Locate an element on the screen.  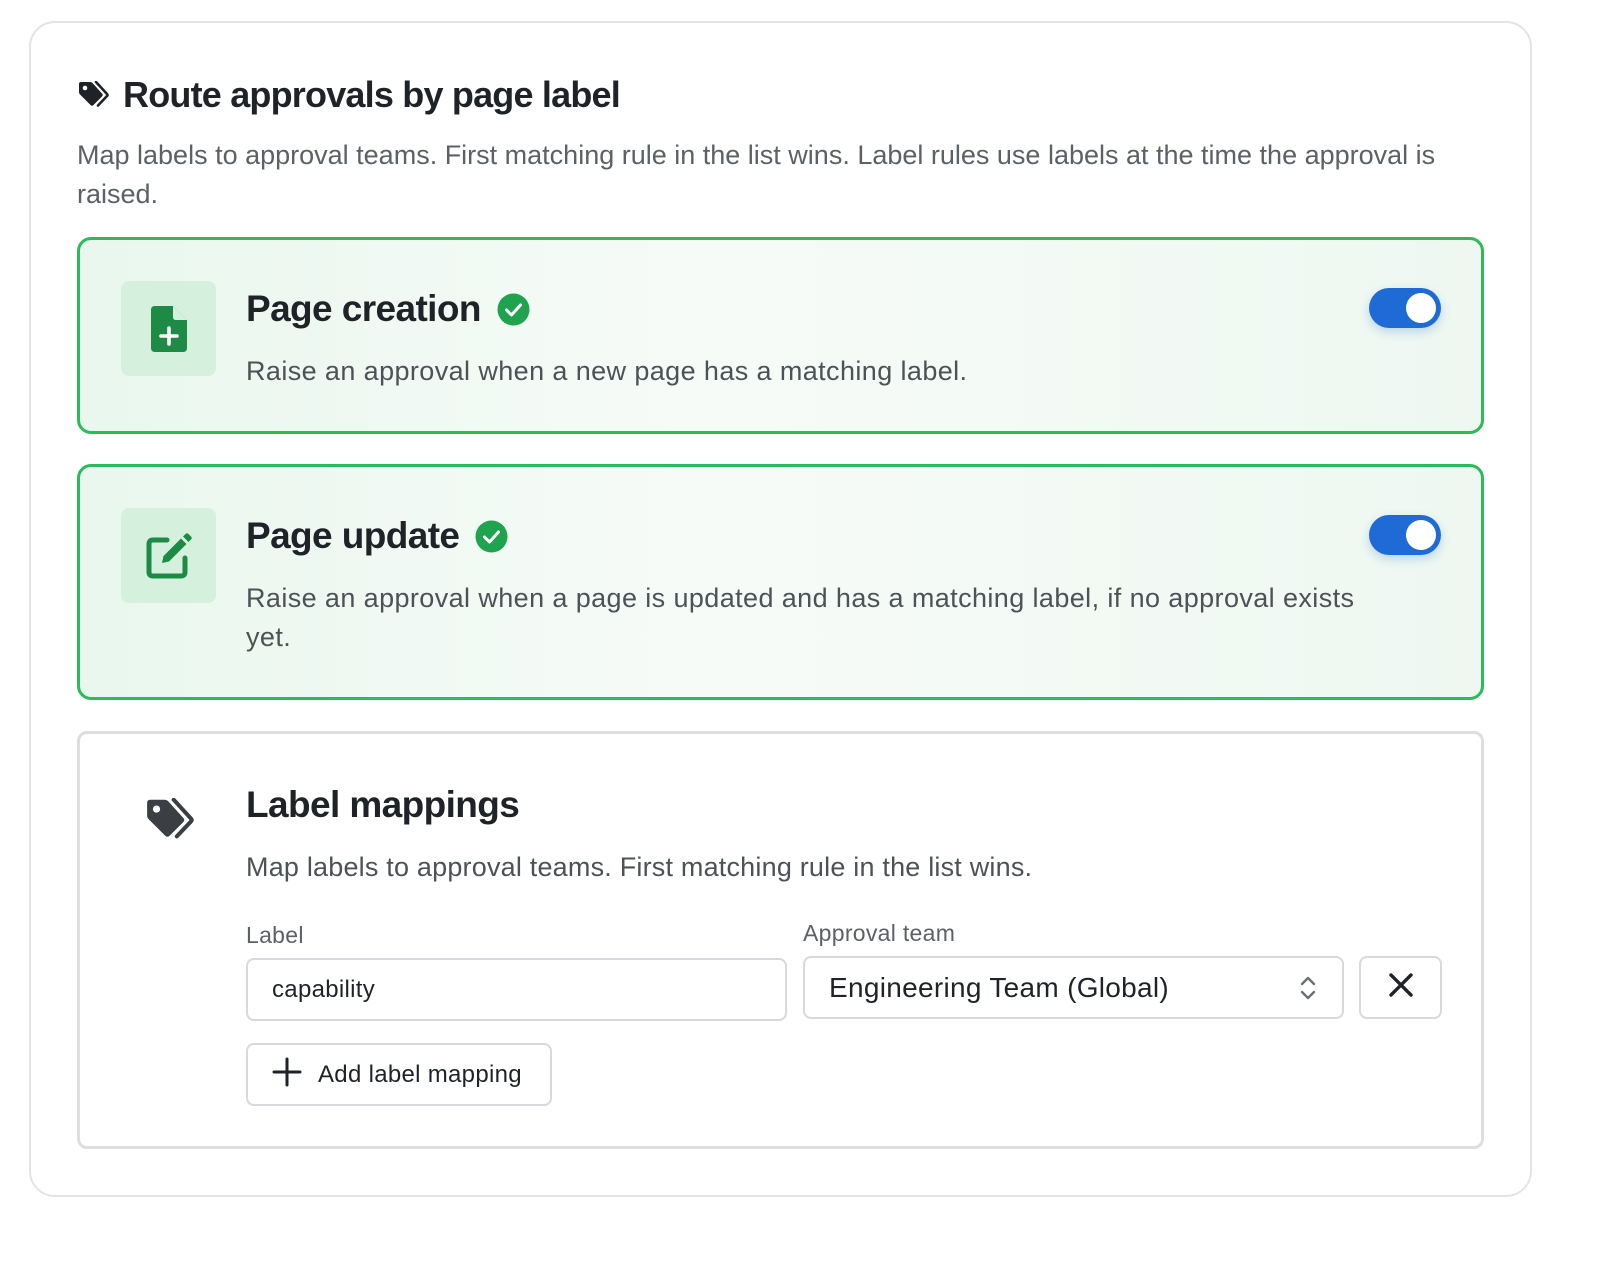
option-title: Page update is located at coordinates (353, 535).